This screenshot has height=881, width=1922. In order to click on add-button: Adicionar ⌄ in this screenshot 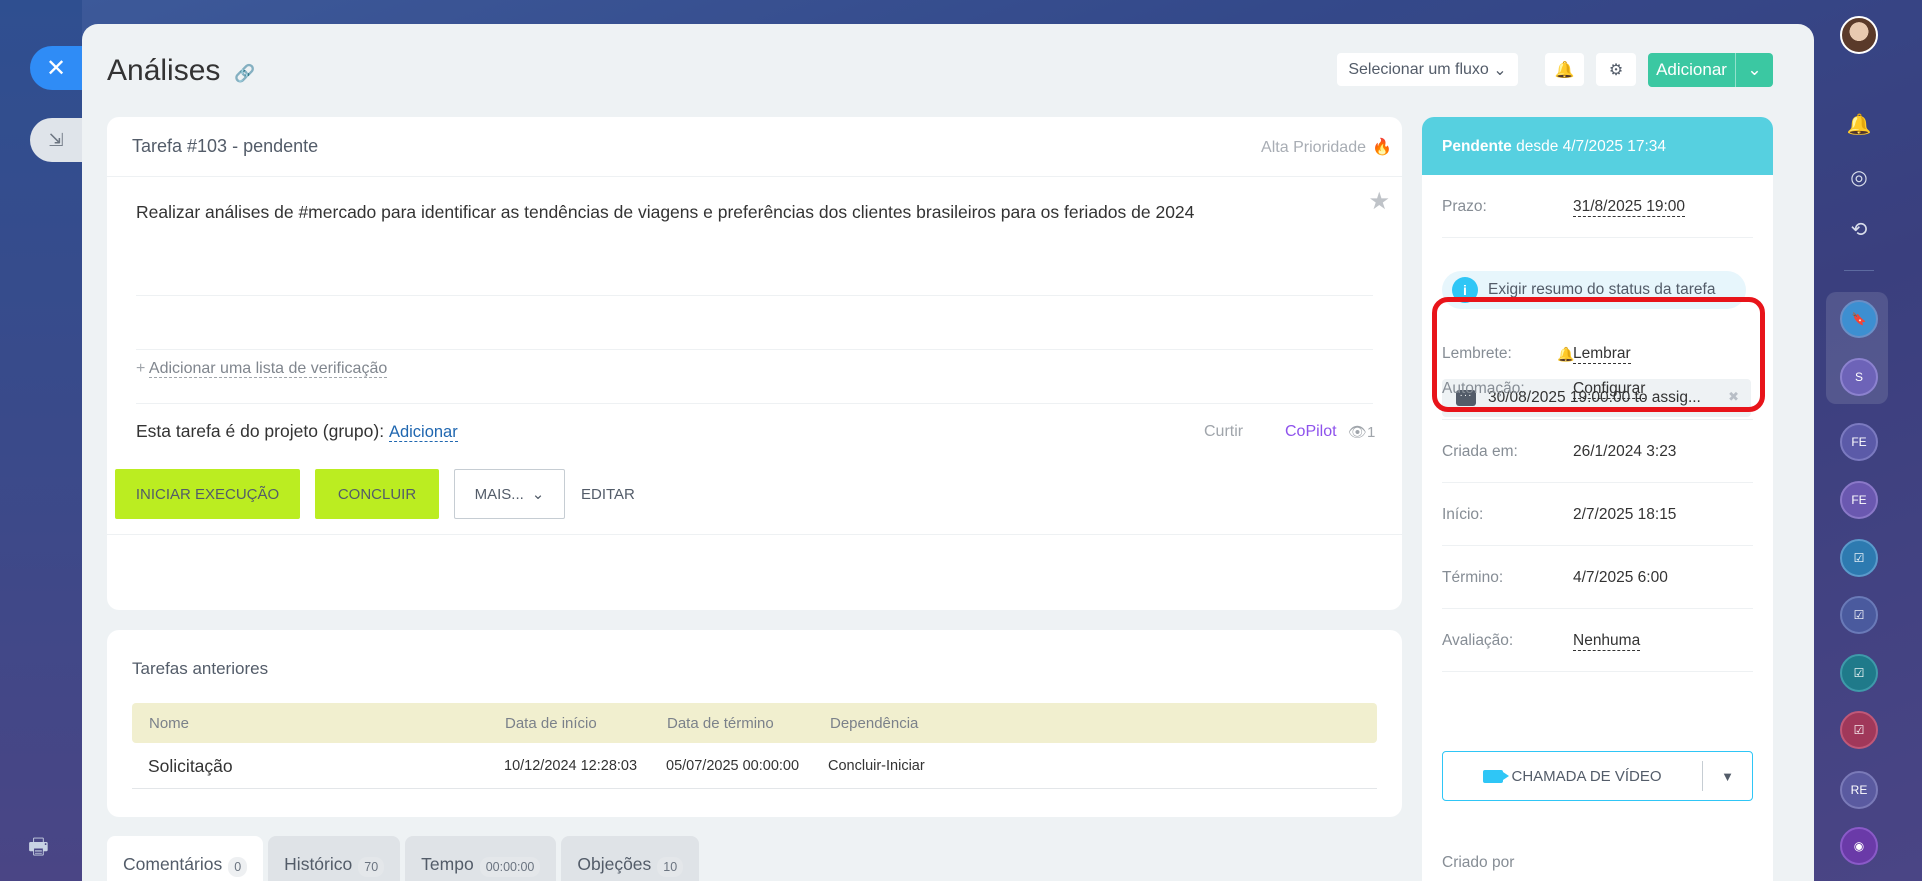, I will do `click(1710, 70)`.